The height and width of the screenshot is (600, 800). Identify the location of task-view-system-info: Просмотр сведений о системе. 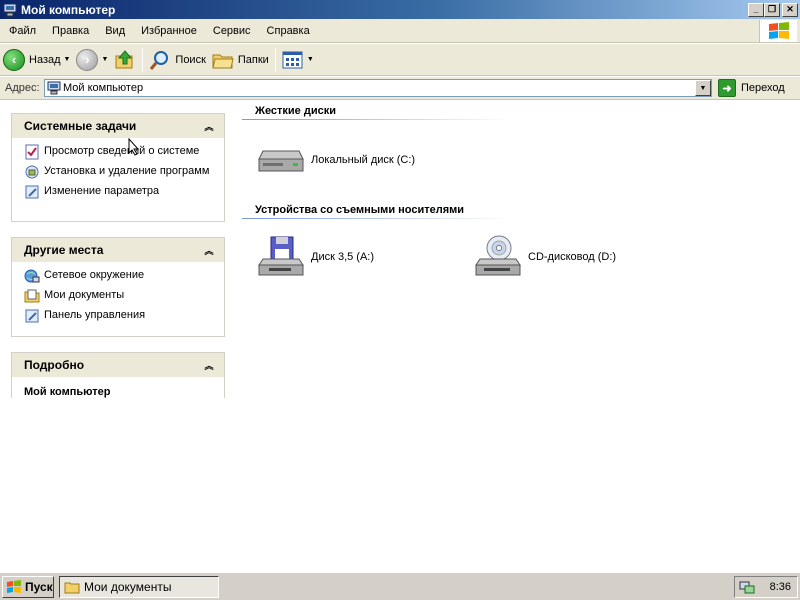
(120, 152).